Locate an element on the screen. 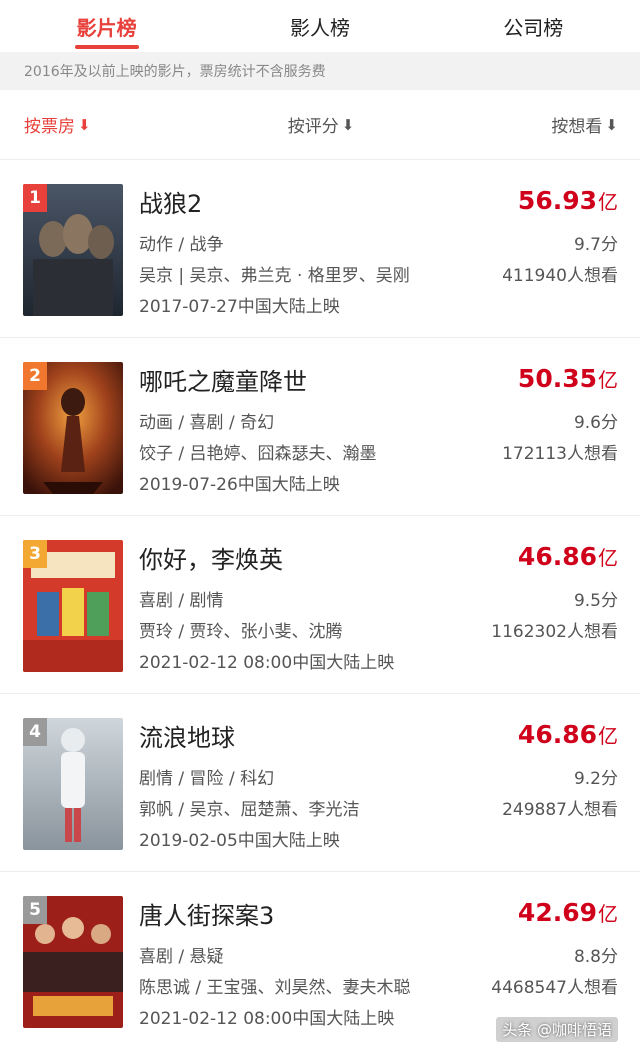  movie-genre: 动画 / 喜剧 / 奇幻 is located at coordinates (207, 423).